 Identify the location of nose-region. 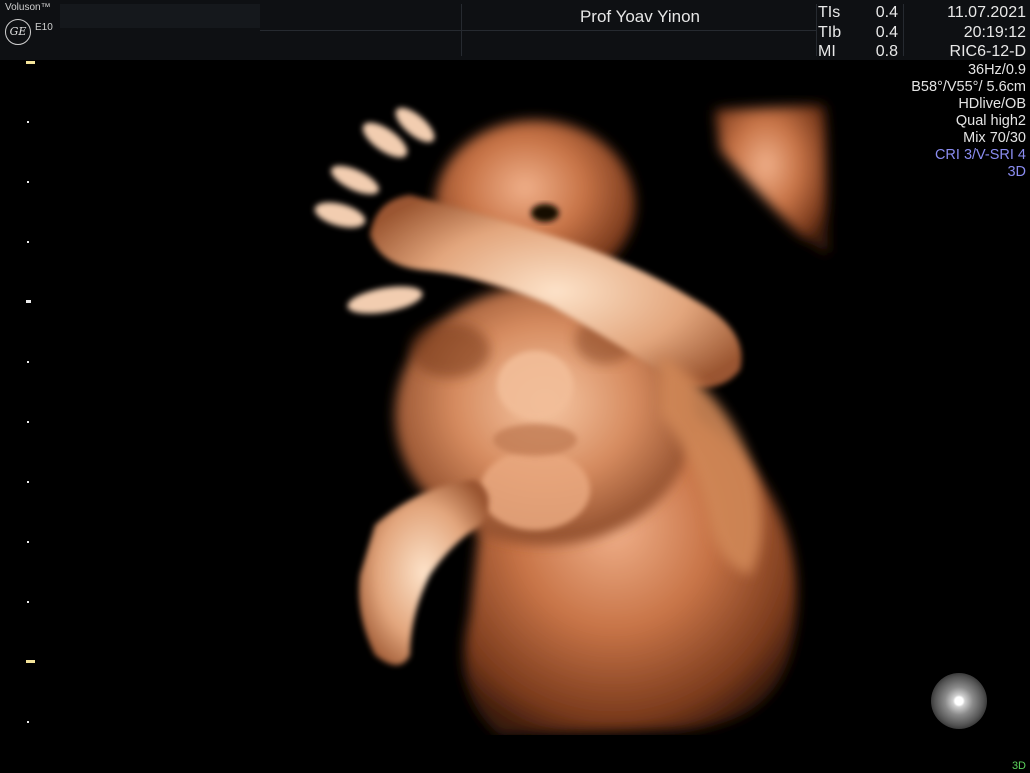
(535, 385).